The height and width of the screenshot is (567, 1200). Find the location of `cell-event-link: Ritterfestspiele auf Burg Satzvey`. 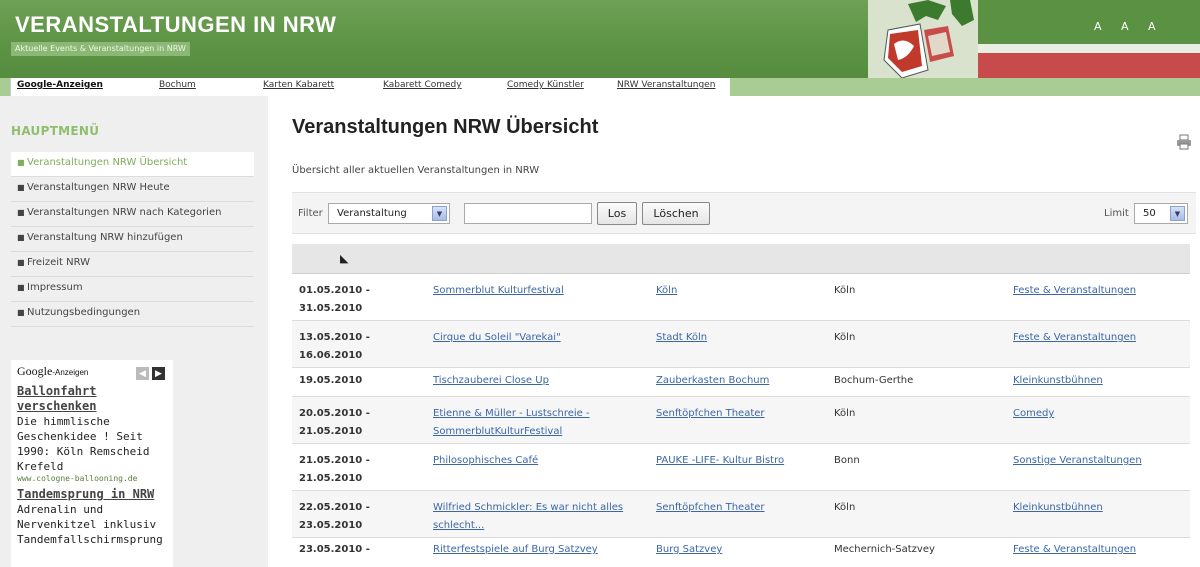

cell-event-link: Ritterfestspiele auf Burg Satzvey is located at coordinates (540, 550).